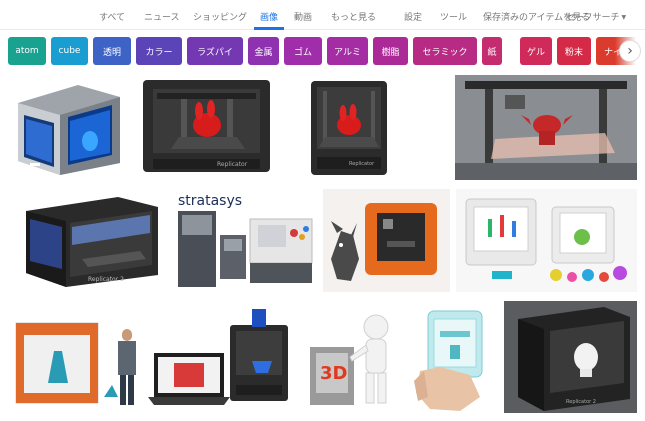  What do you see at coordinates (269, 16) in the screenshot?
I see `tab-images: 画像` at bounding box center [269, 16].